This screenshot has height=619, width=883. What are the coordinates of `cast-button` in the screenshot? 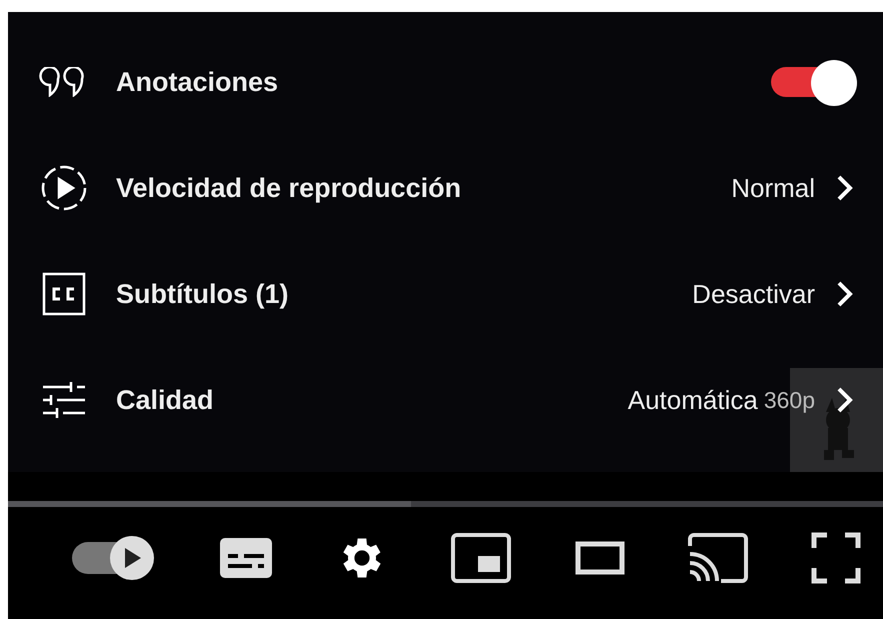 It's located at (717, 558).